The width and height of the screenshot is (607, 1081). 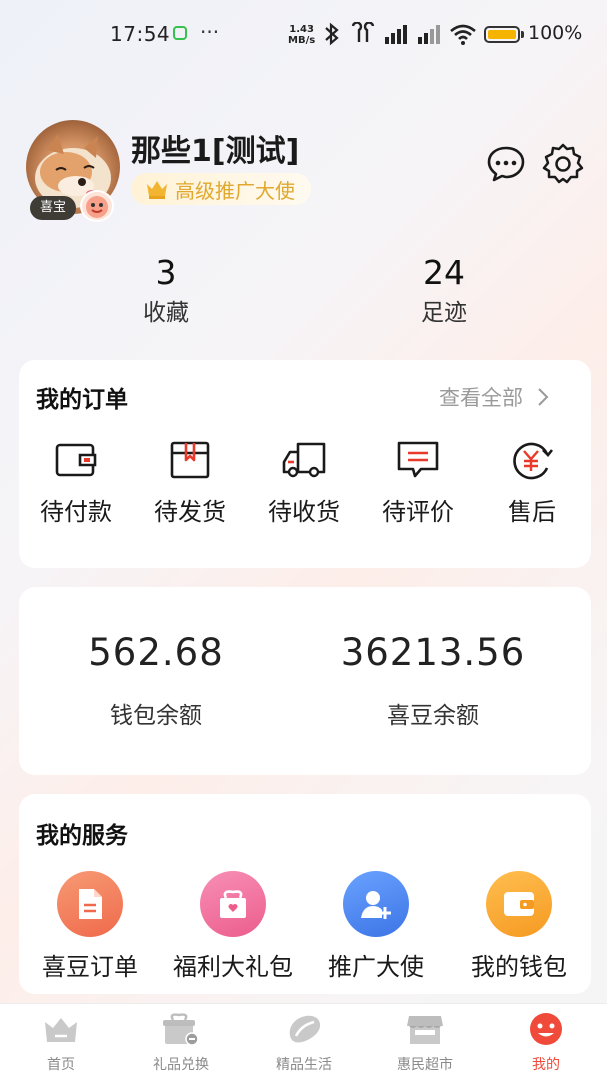 I want to click on service-label: 我的钱包, so click(x=519, y=967).